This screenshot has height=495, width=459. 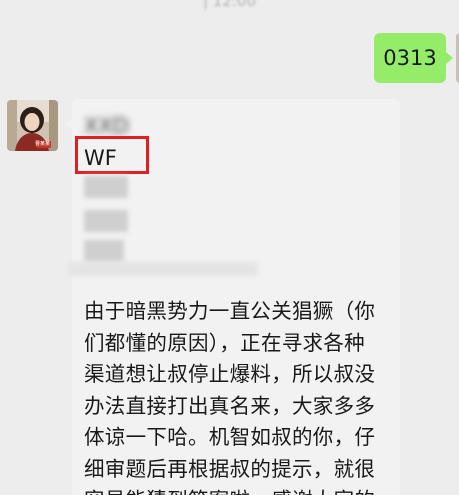 What do you see at coordinates (229, 5) in the screenshot?
I see `message-timestamp: | 12:00` at bounding box center [229, 5].